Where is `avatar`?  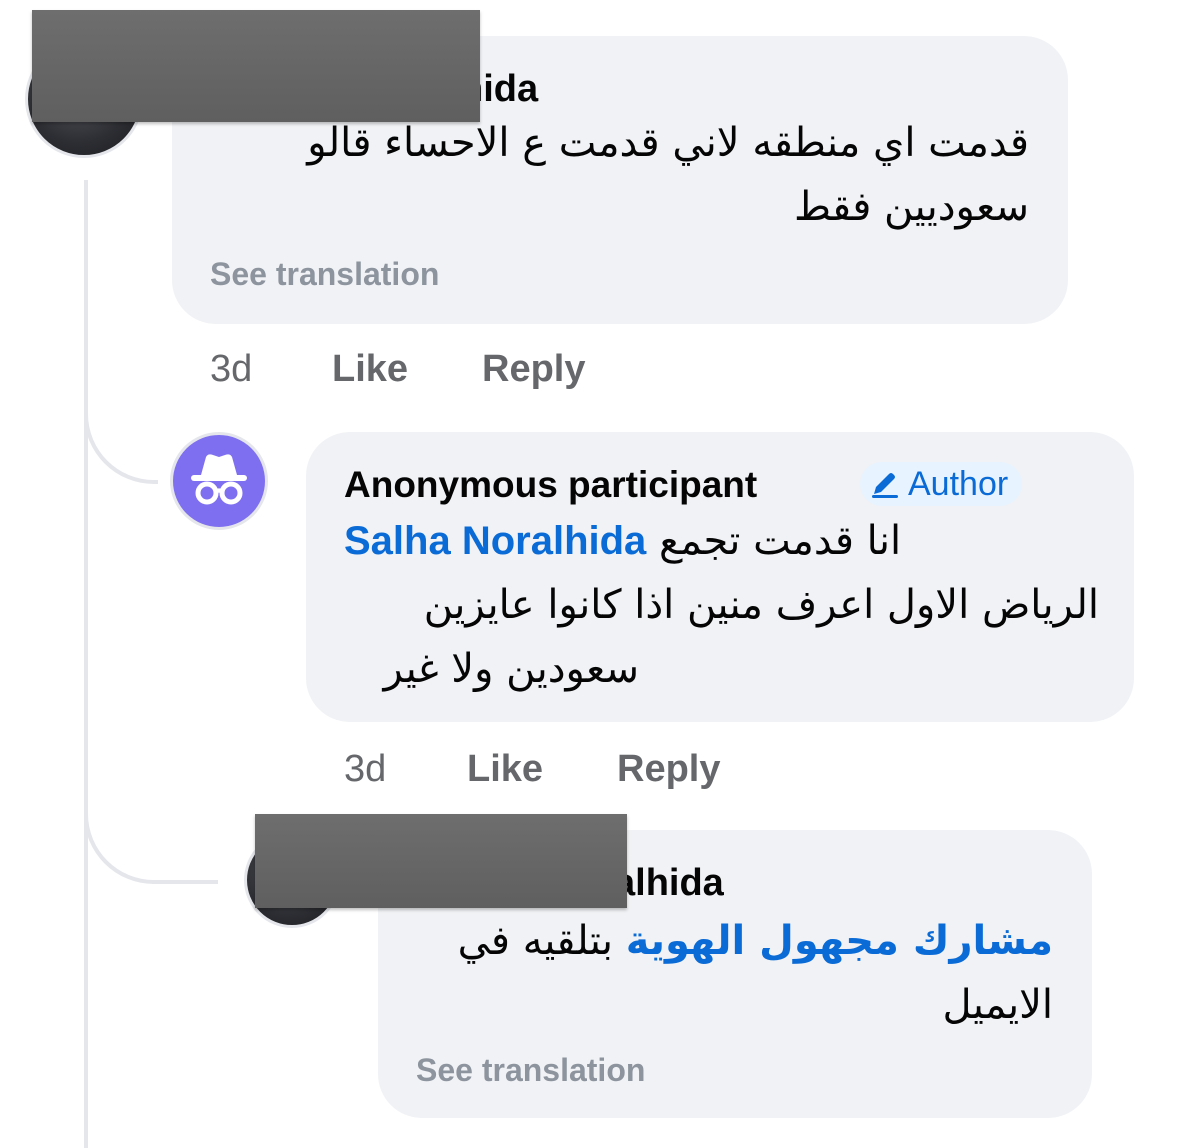
avatar is located at coordinates (219, 481).